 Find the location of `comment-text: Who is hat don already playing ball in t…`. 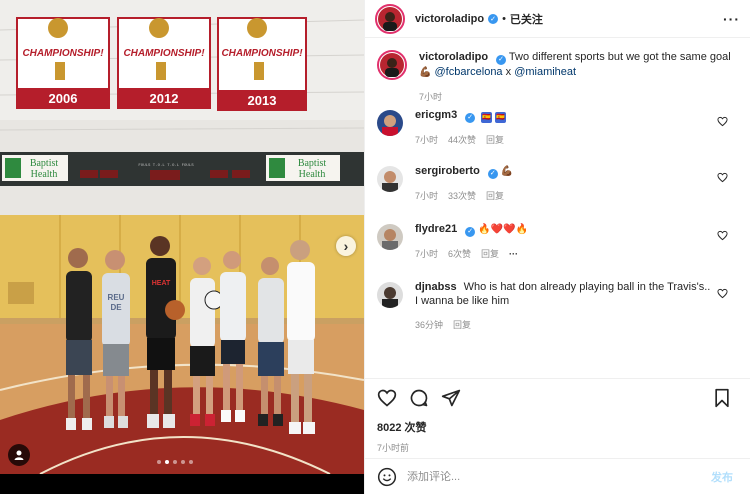

comment-text: Who is hat don already playing ball in t… is located at coordinates (563, 294).